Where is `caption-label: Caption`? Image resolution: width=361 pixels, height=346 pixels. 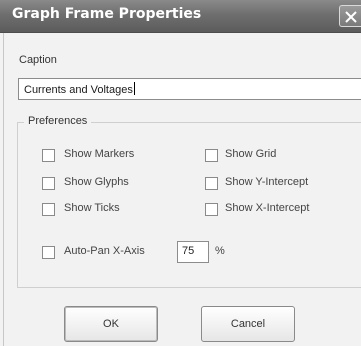
caption-label: Caption is located at coordinates (38, 60).